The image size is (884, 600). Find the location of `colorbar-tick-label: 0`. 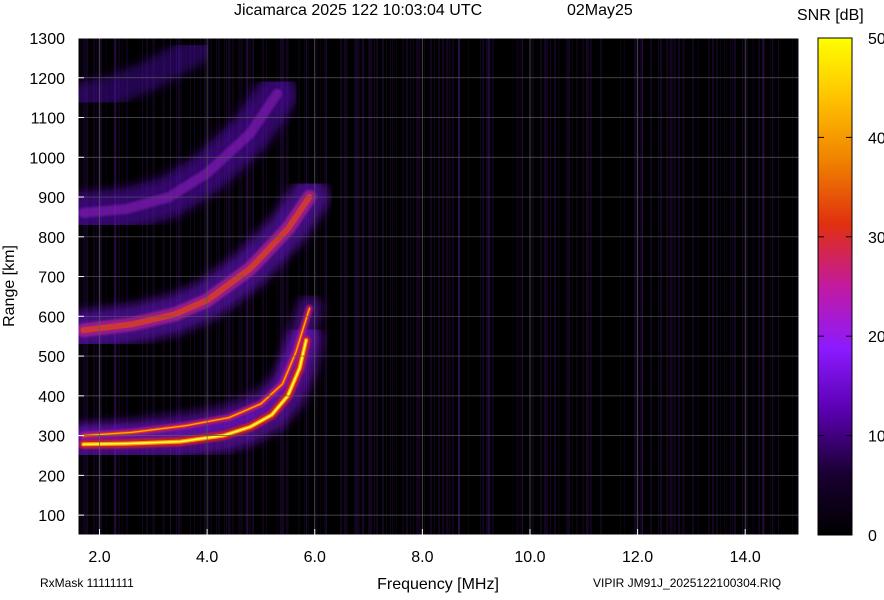

colorbar-tick-label: 0 is located at coordinates (872, 536).